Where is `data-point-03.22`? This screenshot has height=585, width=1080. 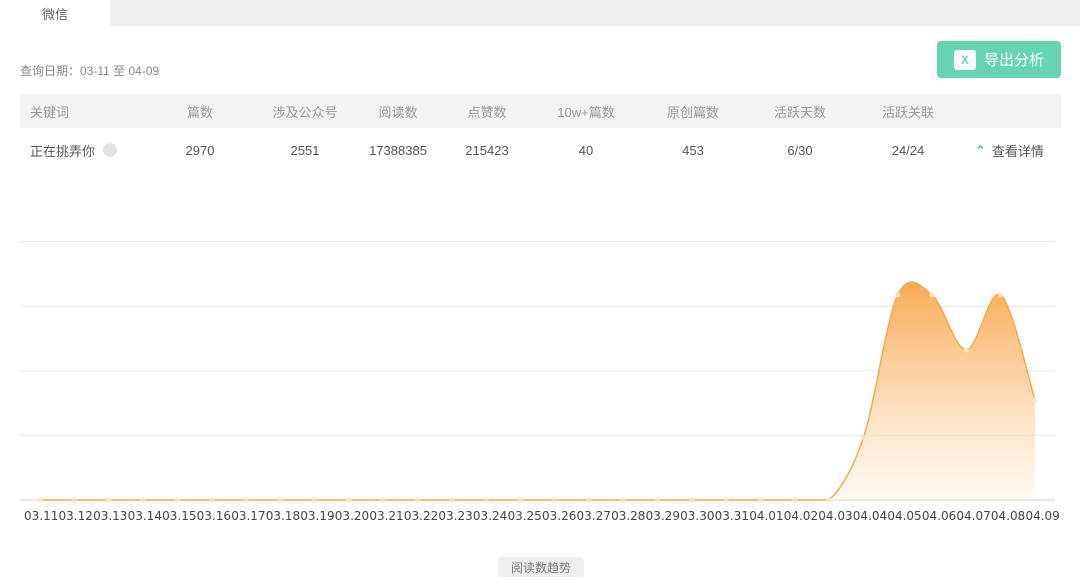 data-point-03.22 is located at coordinates (417, 500).